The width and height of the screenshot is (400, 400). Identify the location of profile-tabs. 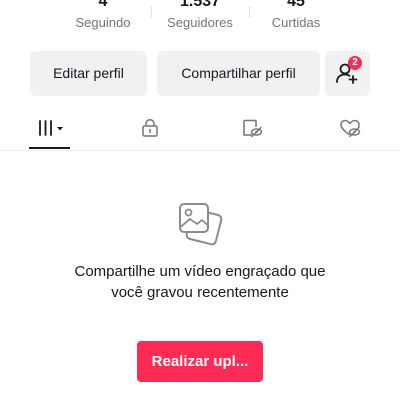
(200, 130).